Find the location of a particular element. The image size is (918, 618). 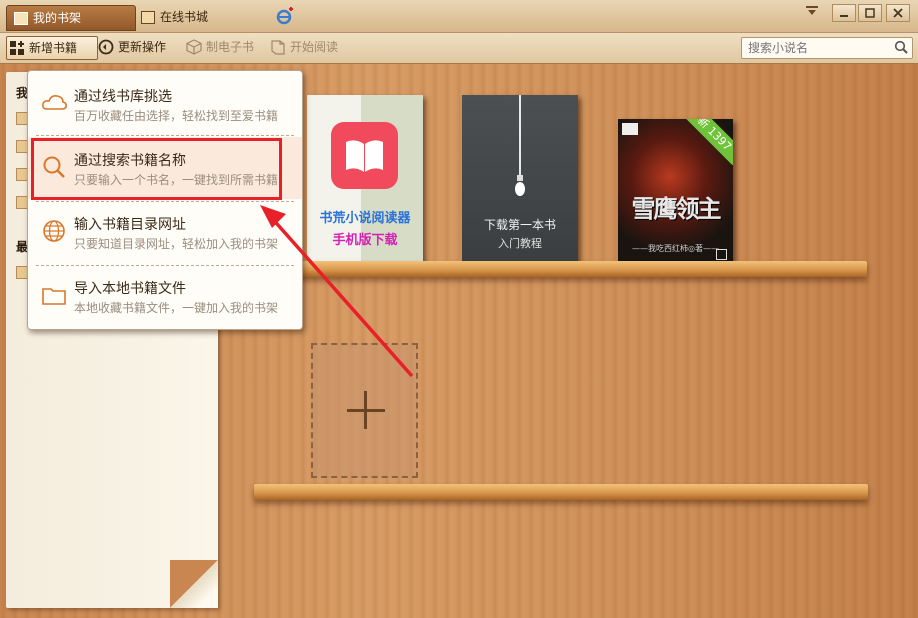

menu-item-title: 导入本地书籍文件 is located at coordinates (130, 289).